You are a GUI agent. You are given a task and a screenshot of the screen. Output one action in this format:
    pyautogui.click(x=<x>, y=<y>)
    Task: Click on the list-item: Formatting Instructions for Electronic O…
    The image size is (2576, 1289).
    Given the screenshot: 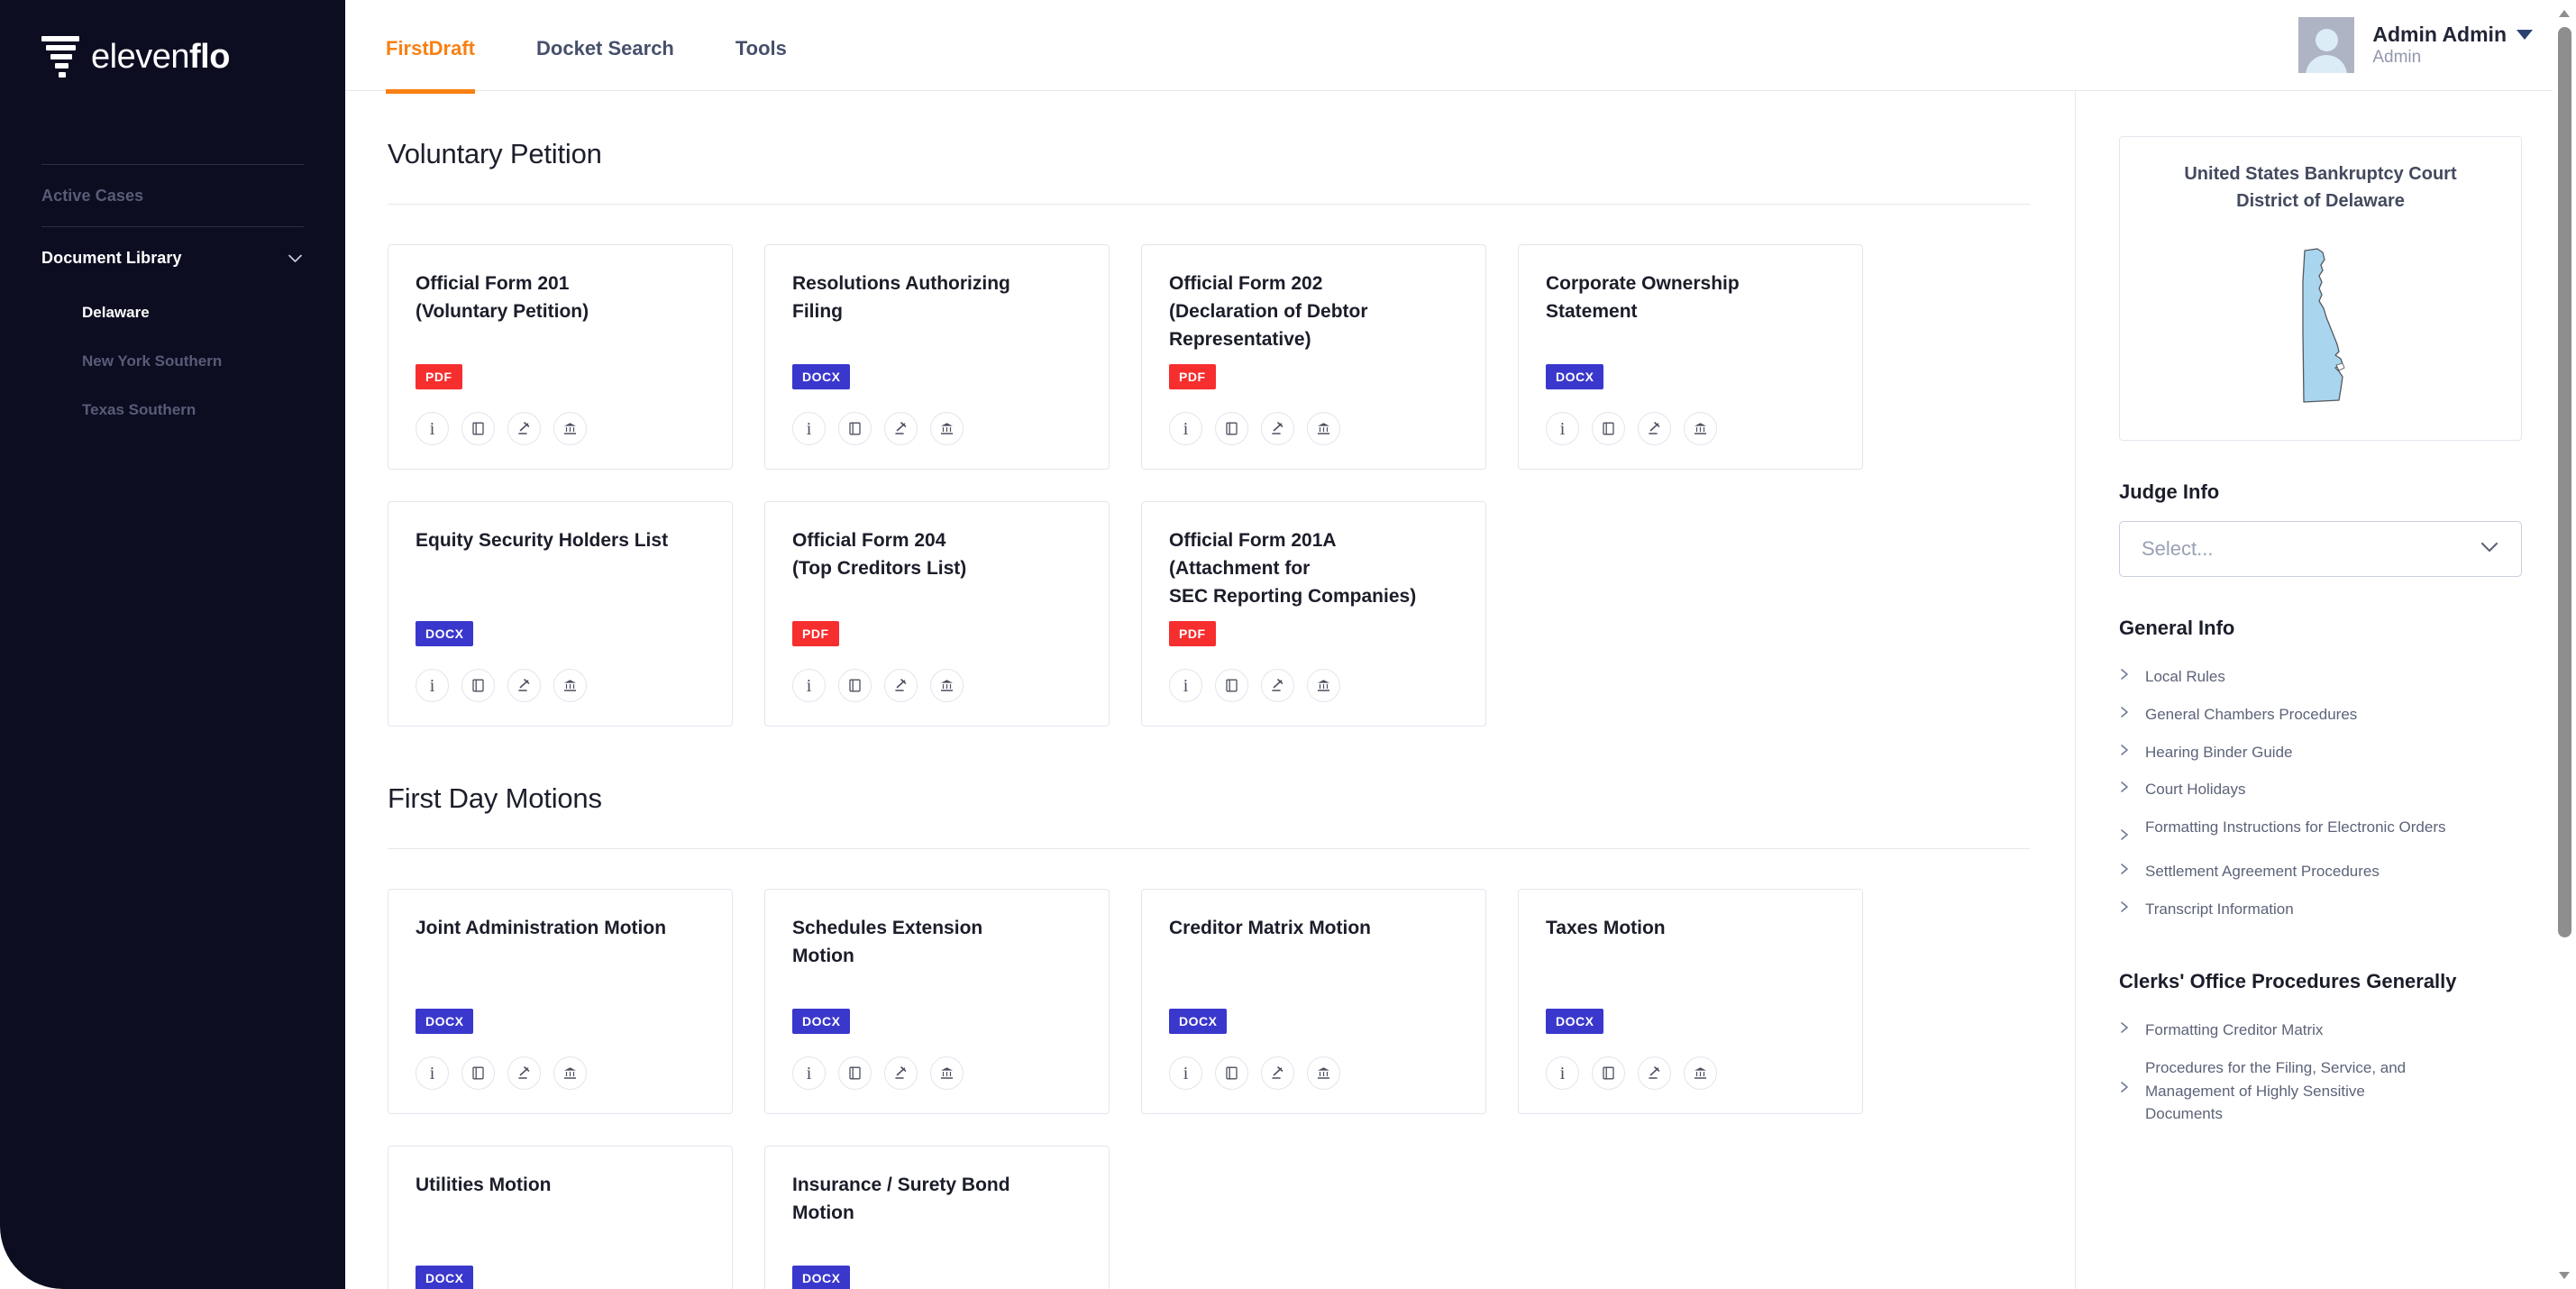 What is the action you would take?
    pyautogui.click(x=2320, y=831)
    